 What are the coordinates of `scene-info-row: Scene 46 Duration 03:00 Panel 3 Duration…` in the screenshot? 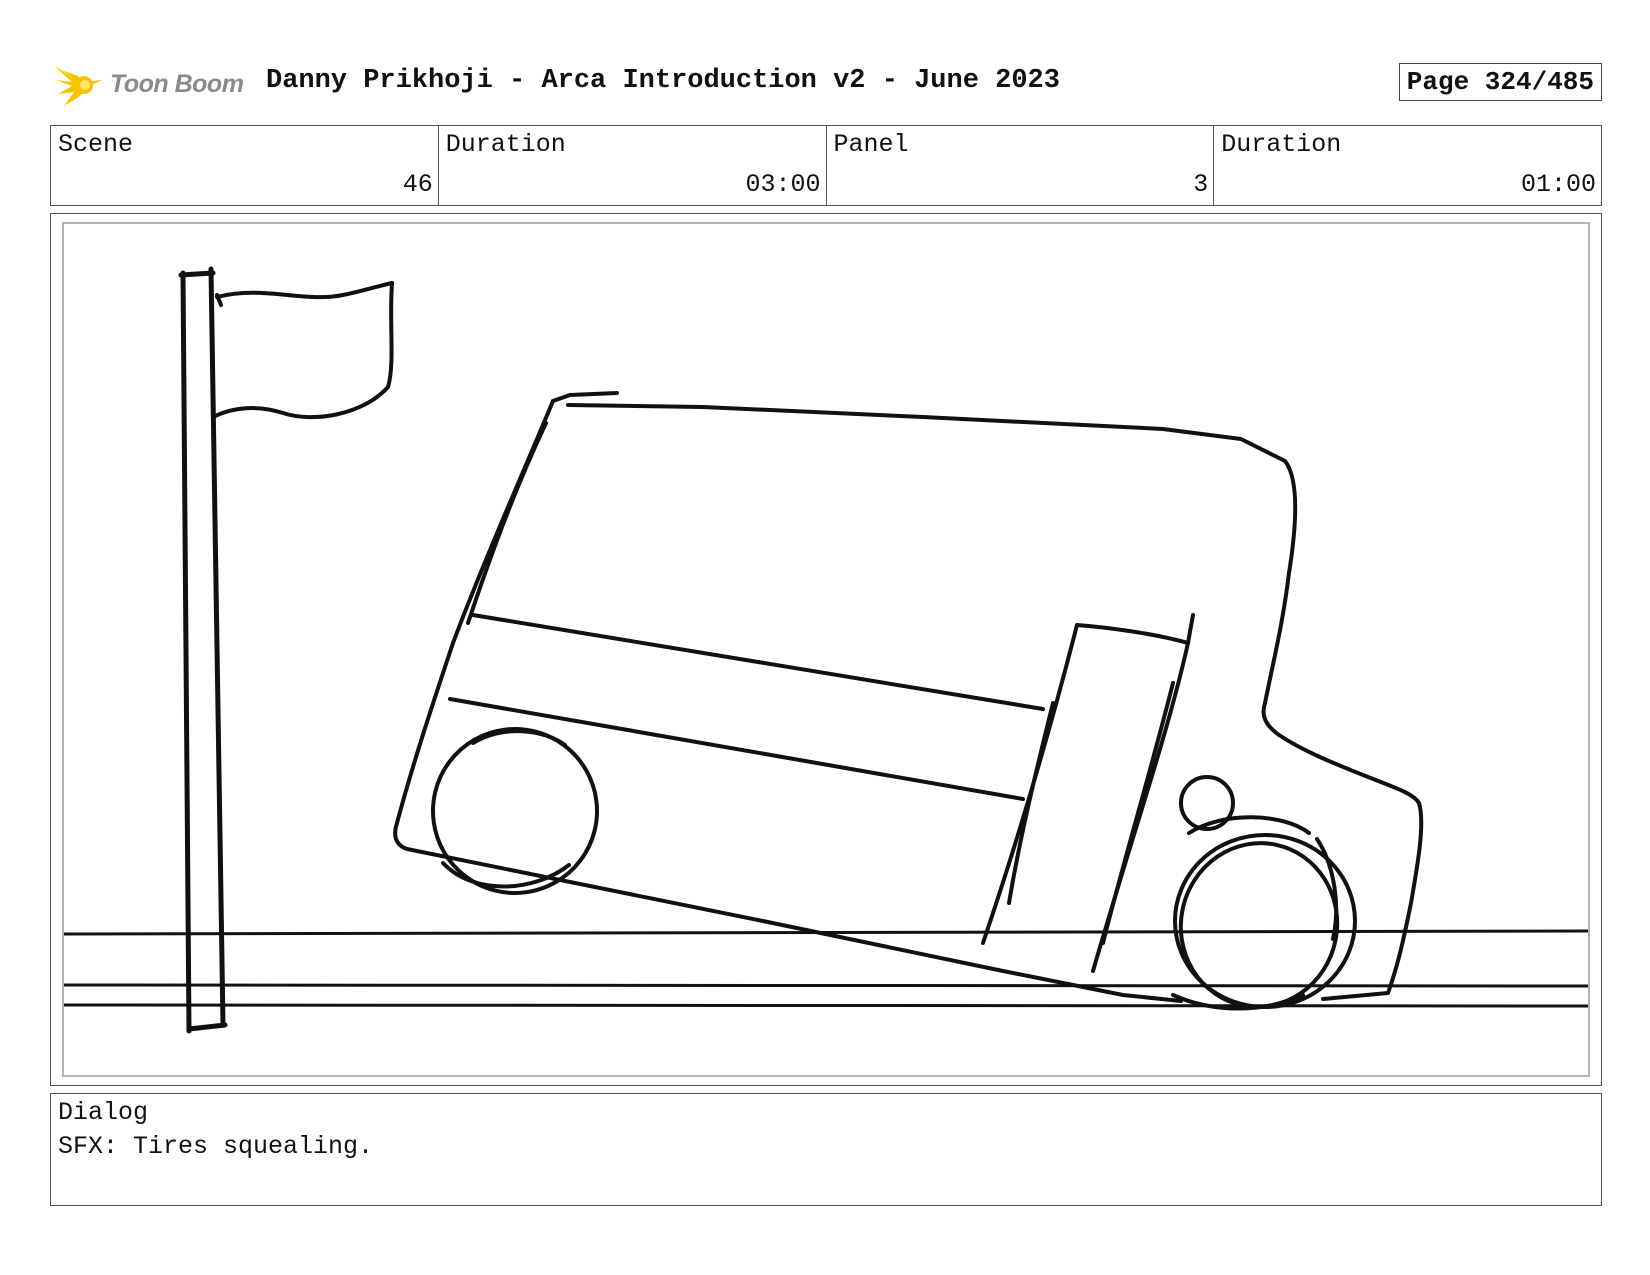 It's located at (826, 165).